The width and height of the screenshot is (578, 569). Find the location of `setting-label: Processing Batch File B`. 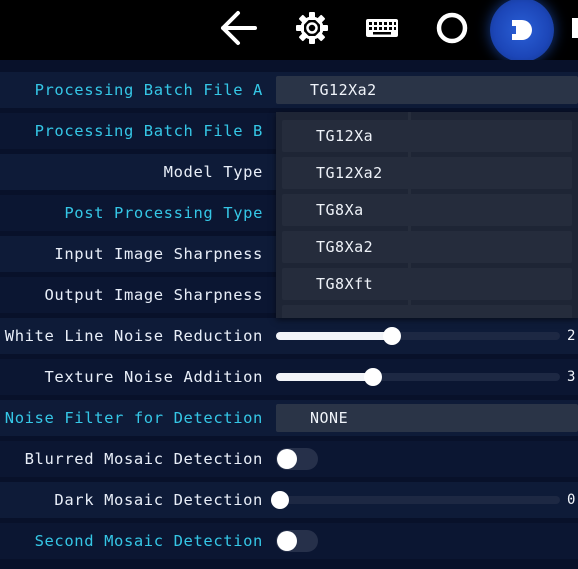

setting-label: Processing Batch File B is located at coordinates (148, 131).